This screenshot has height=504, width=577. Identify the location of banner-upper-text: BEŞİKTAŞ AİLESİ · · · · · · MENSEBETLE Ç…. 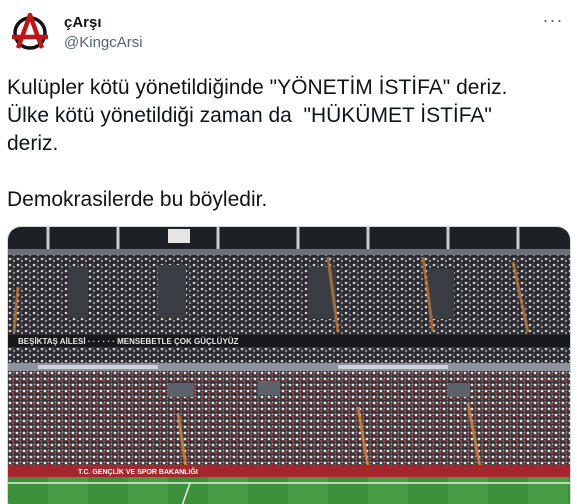
(128, 341).